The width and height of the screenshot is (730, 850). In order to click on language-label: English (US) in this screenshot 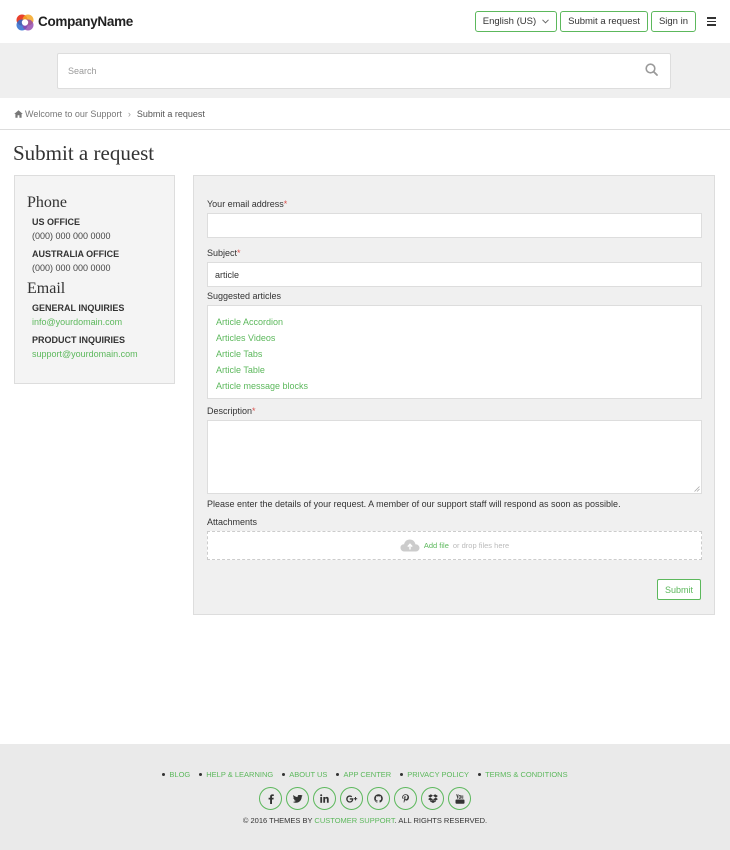, I will do `click(509, 21)`.